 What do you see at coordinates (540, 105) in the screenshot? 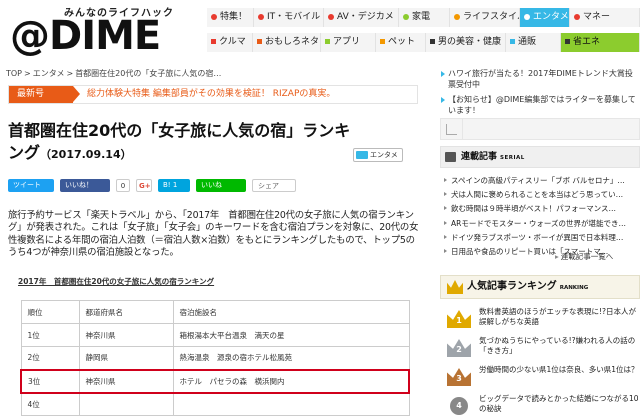
I see `promo-link: 【お知らせ】@DIME編集部ではライターを募集しています！` at bounding box center [540, 105].